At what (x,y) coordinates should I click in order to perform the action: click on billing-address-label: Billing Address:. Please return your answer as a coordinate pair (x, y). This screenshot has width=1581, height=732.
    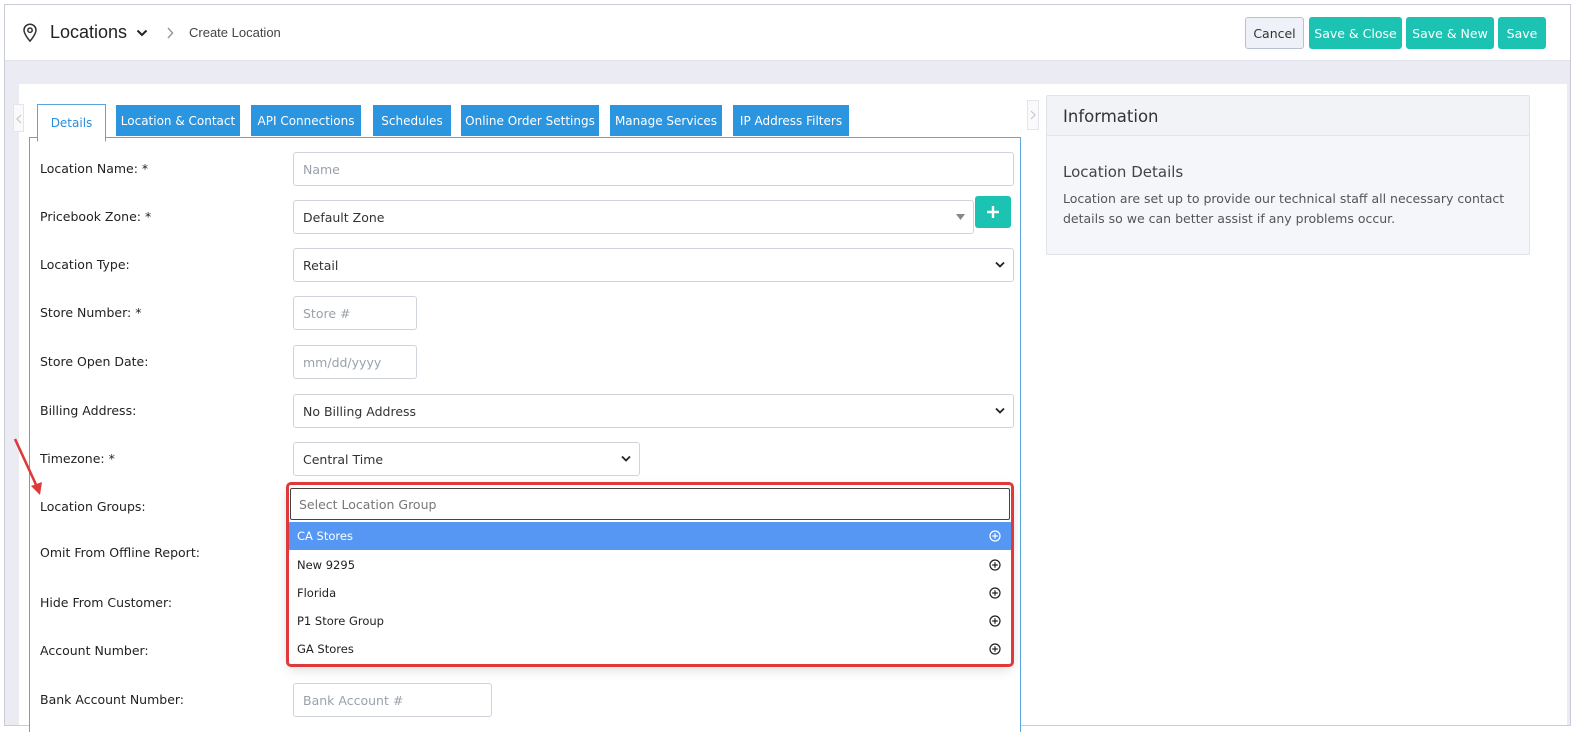
    Looking at the image, I should click on (88, 410).